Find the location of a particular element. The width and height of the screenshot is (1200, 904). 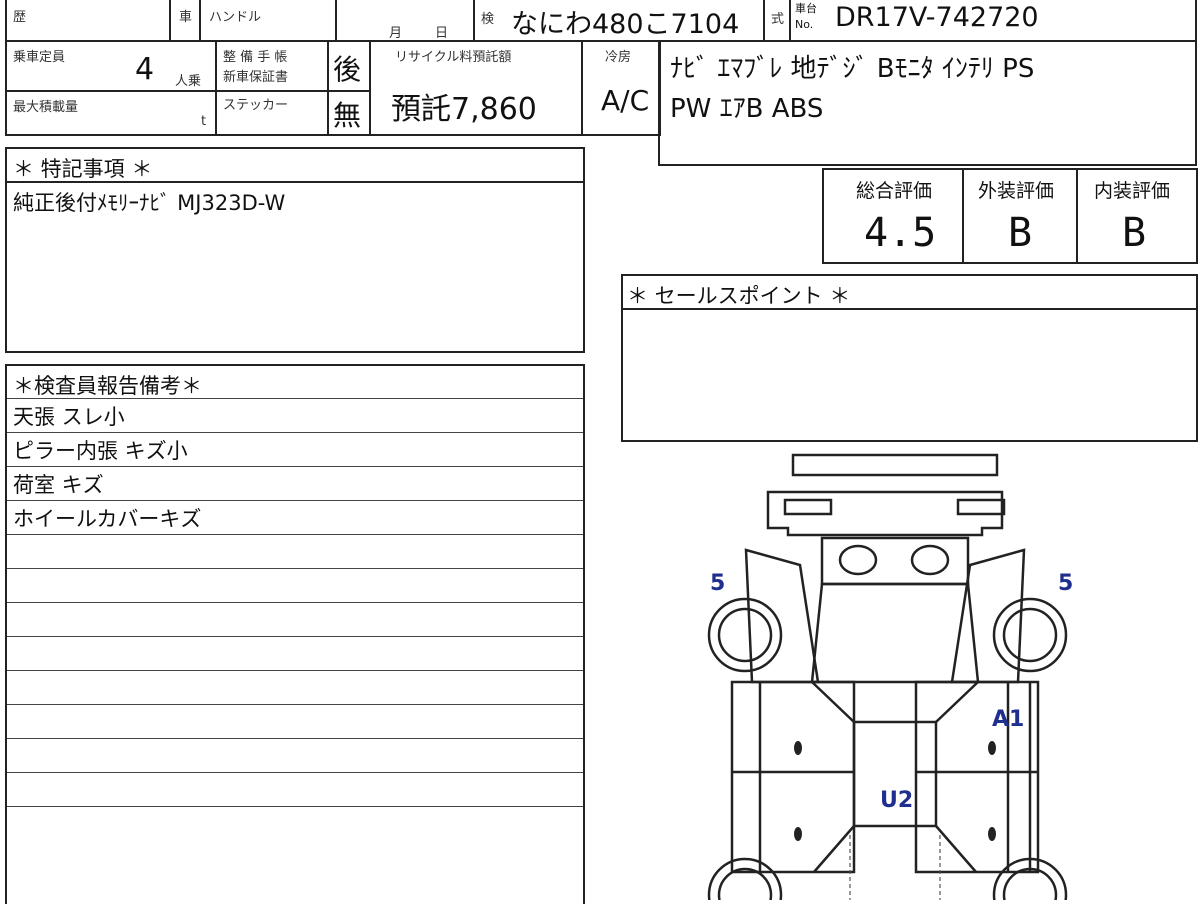

report-row: ホイールカバーキズ is located at coordinates (107, 519).